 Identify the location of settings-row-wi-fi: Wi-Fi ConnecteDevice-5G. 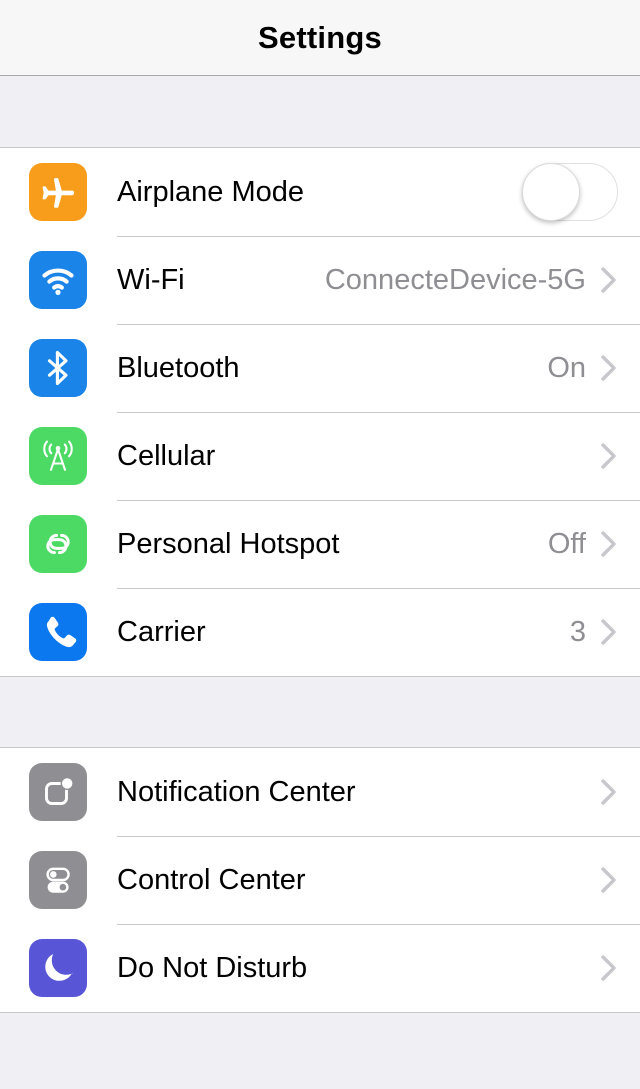
(320, 280).